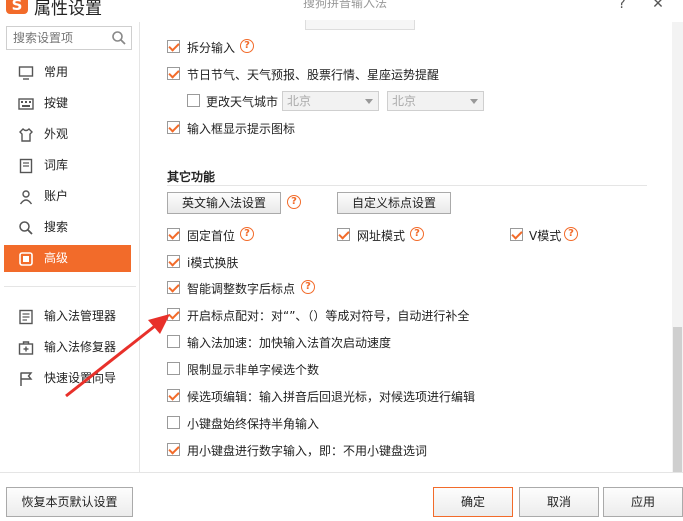 The height and width of the screenshot is (521, 683). Describe the element at coordinates (241, 289) in the screenshot. I see `smart-punct-label: 智能调整数字后标点` at that location.